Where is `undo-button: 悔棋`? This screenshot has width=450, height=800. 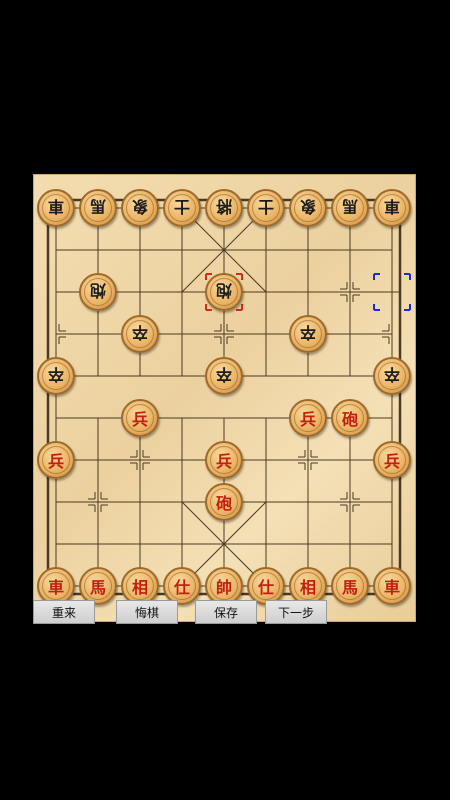
undo-button: 悔棋 is located at coordinates (147, 612).